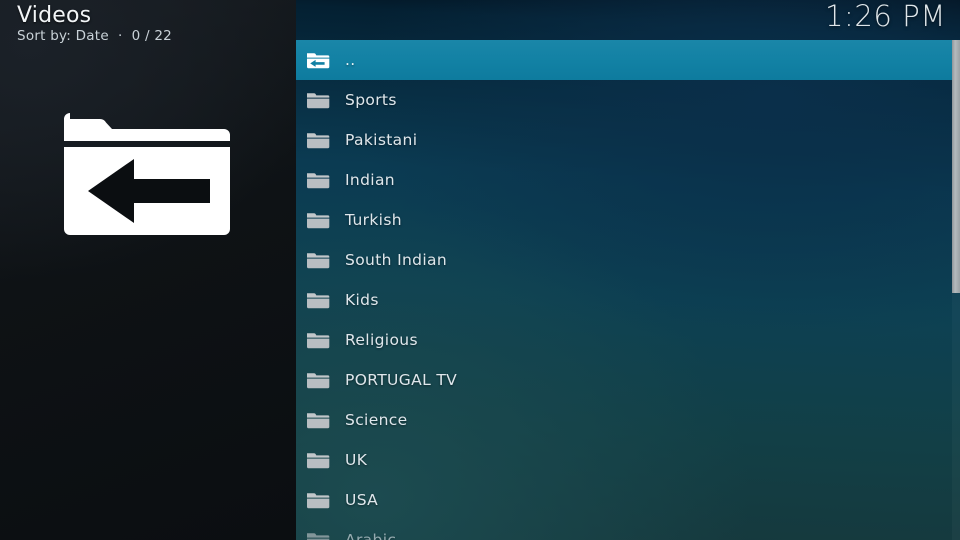  Describe the element at coordinates (628, 180) in the screenshot. I see `list-item: Indian` at that location.